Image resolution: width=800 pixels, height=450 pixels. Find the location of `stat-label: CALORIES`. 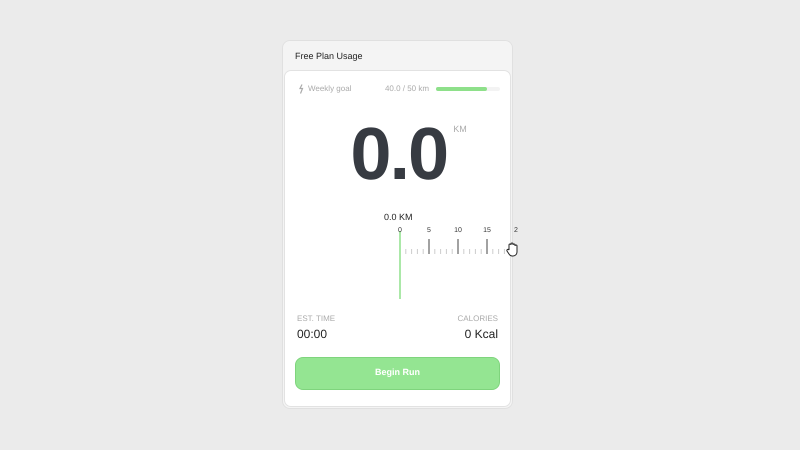

stat-label: CALORIES is located at coordinates (478, 318).